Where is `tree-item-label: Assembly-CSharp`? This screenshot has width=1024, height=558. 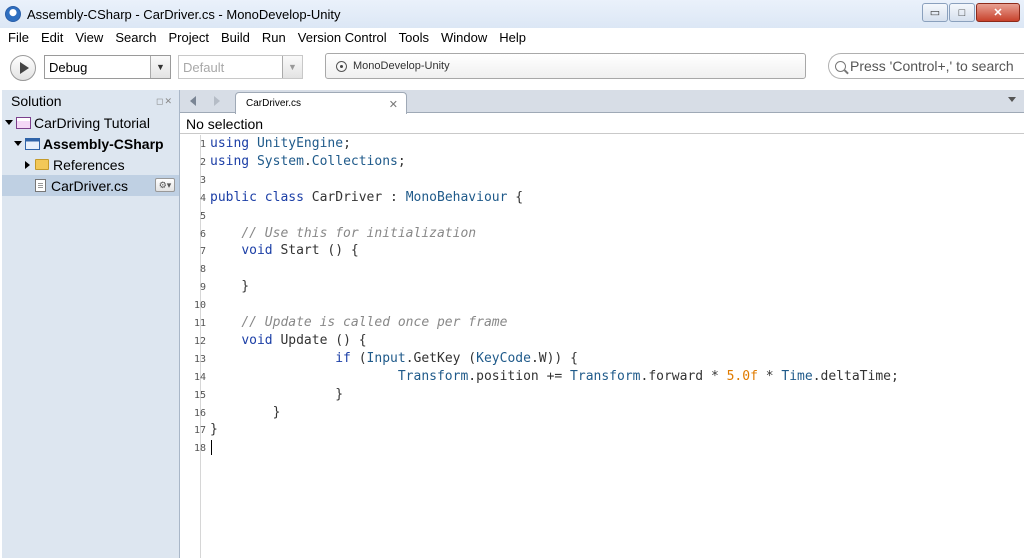
tree-item-label: Assembly-CSharp is located at coordinates (103, 143).